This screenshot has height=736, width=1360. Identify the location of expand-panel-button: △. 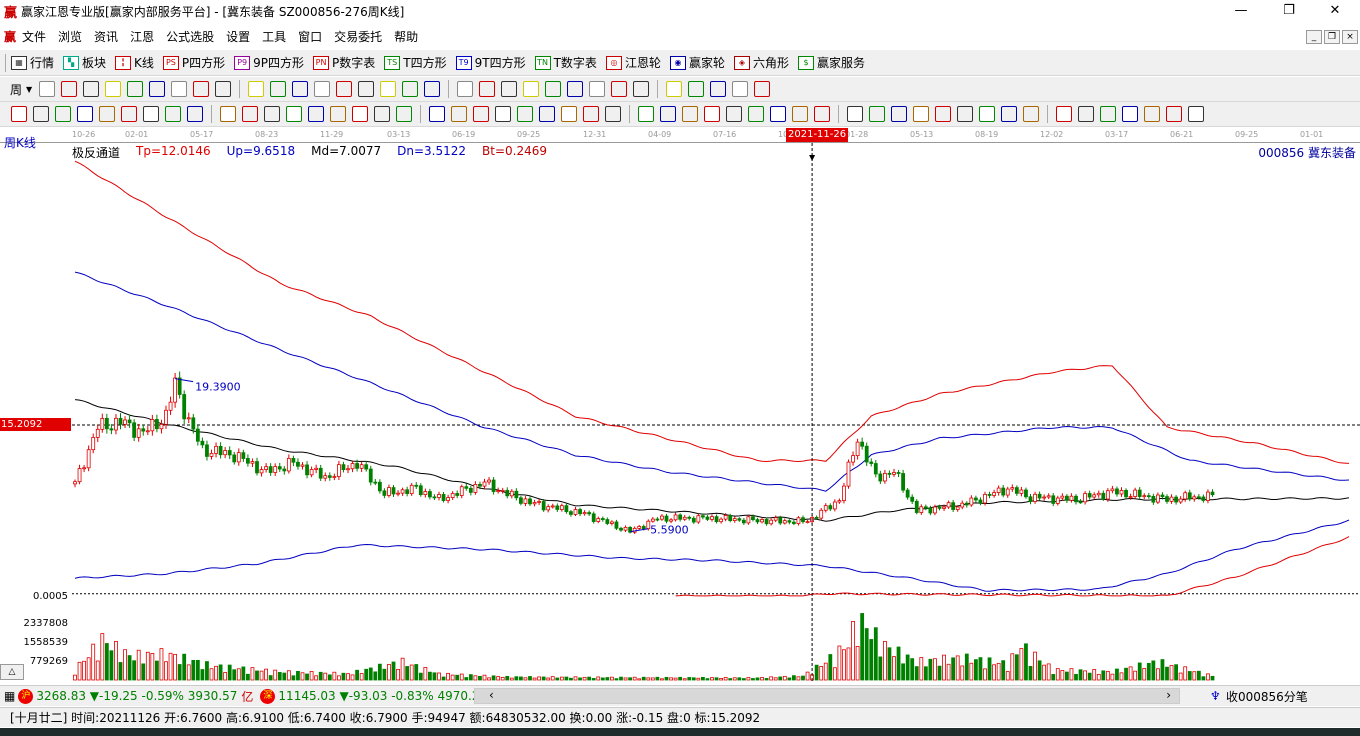
(12, 672).